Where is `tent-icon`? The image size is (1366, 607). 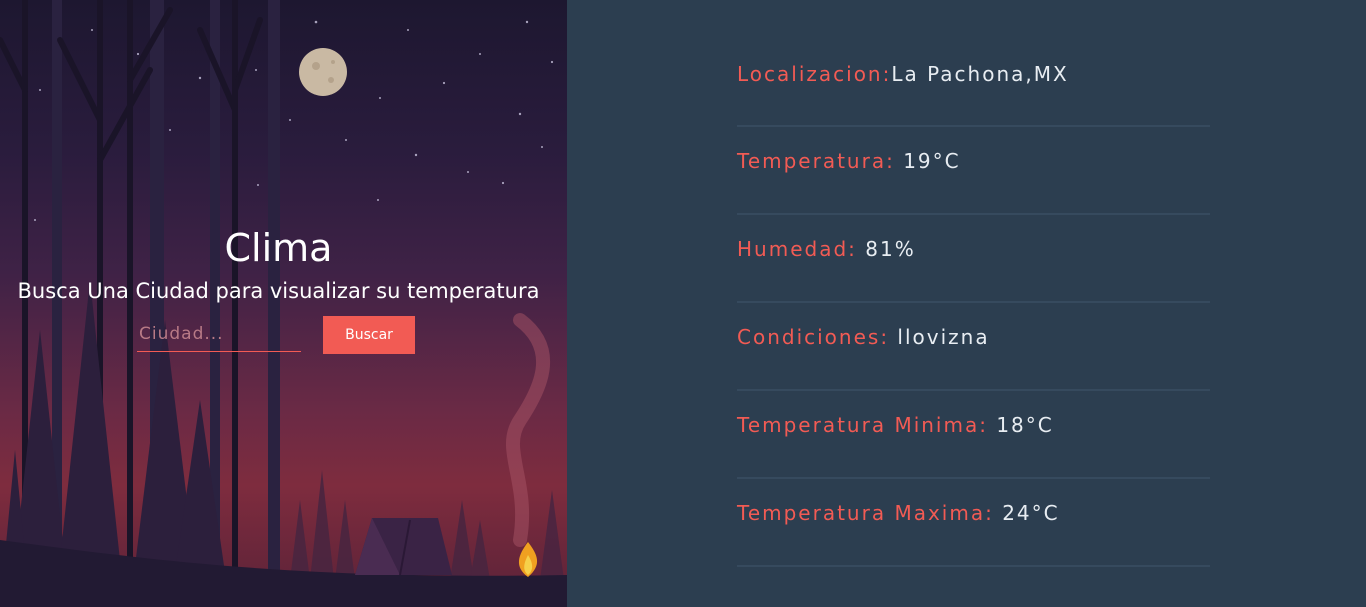 tent-icon is located at coordinates (403, 547).